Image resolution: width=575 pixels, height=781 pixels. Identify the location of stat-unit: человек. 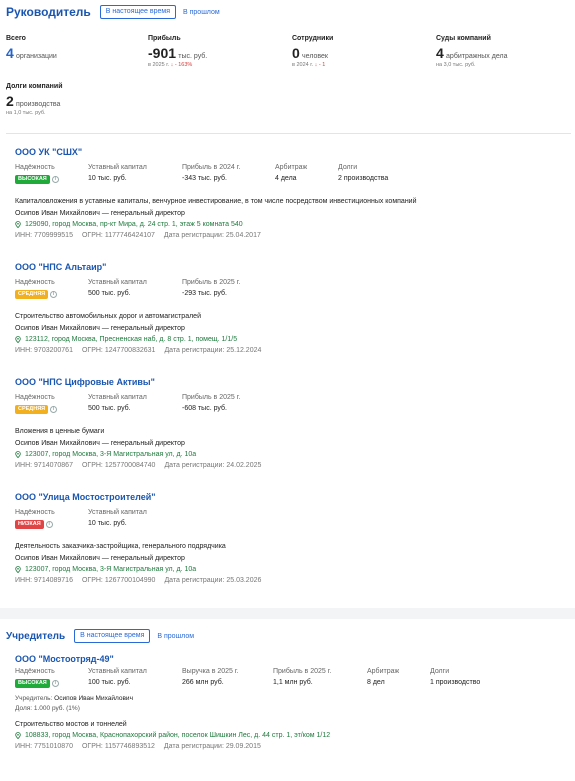
(315, 56).